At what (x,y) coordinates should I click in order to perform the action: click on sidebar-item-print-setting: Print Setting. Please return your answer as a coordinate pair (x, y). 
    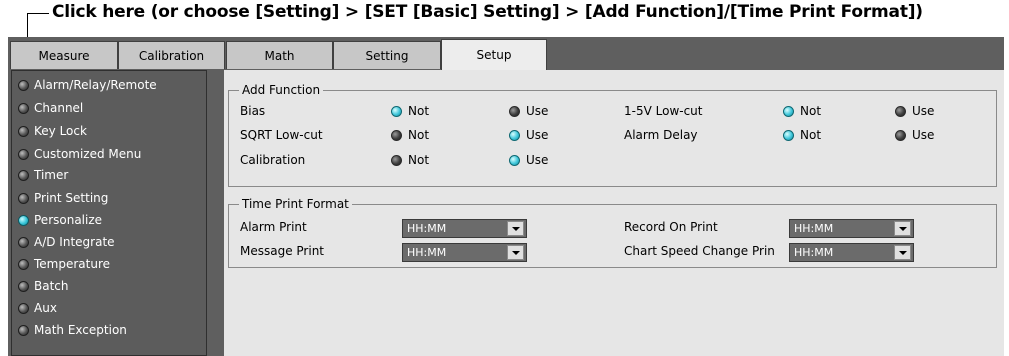
    Looking at the image, I should click on (63, 198).